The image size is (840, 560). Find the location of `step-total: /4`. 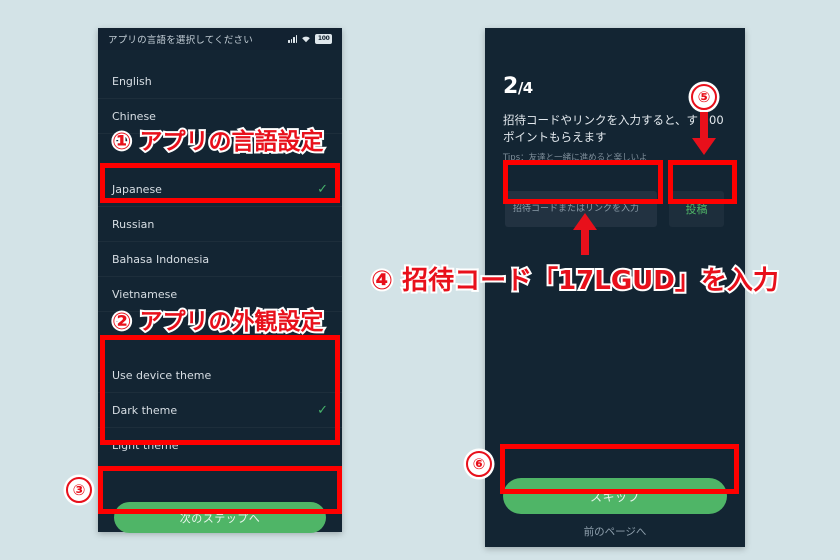

step-total: /4 is located at coordinates (525, 88).